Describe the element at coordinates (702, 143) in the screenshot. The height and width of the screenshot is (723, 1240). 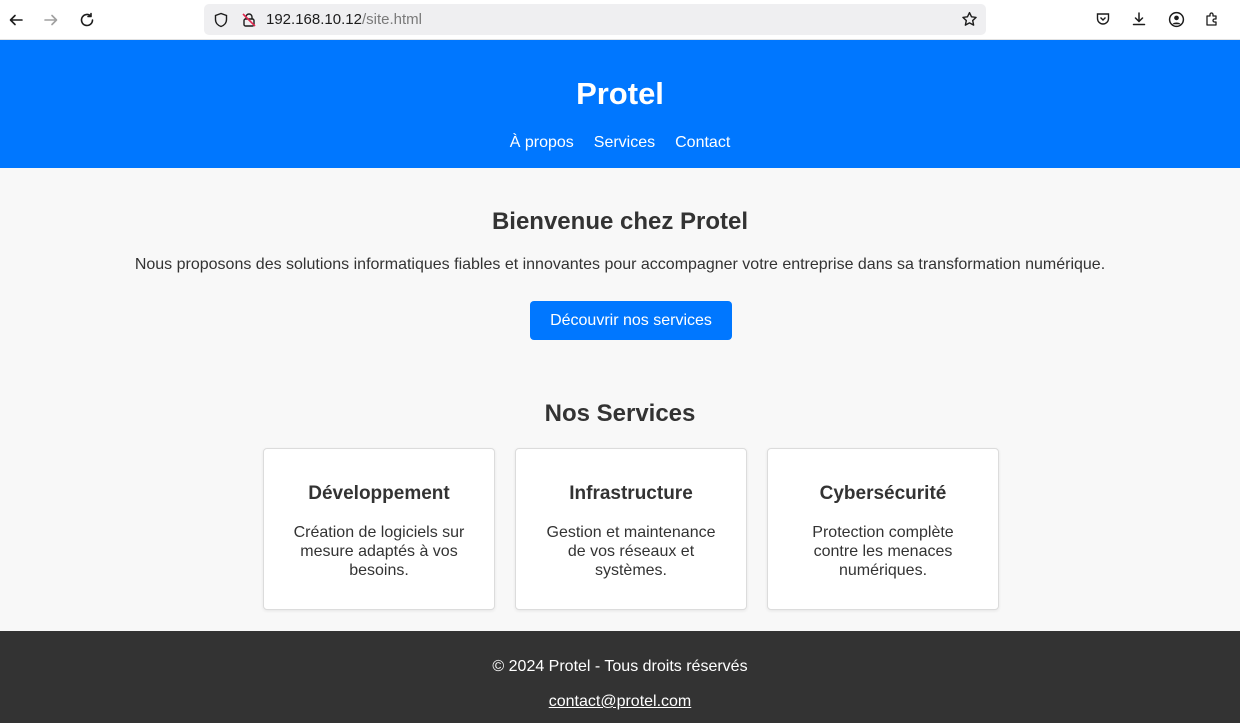
I see `nav-link-contact: Contact` at that location.